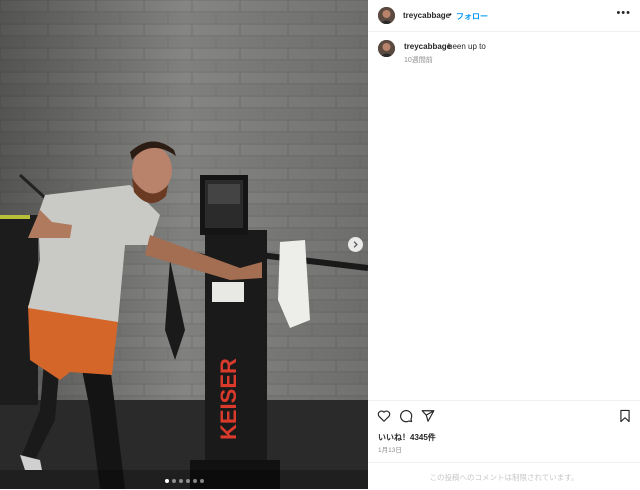 The height and width of the screenshot is (490, 640). What do you see at coordinates (504, 16) in the screenshot?
I see `post-header: treycabbage • フォロー •••` at bounding box center [504, 16].